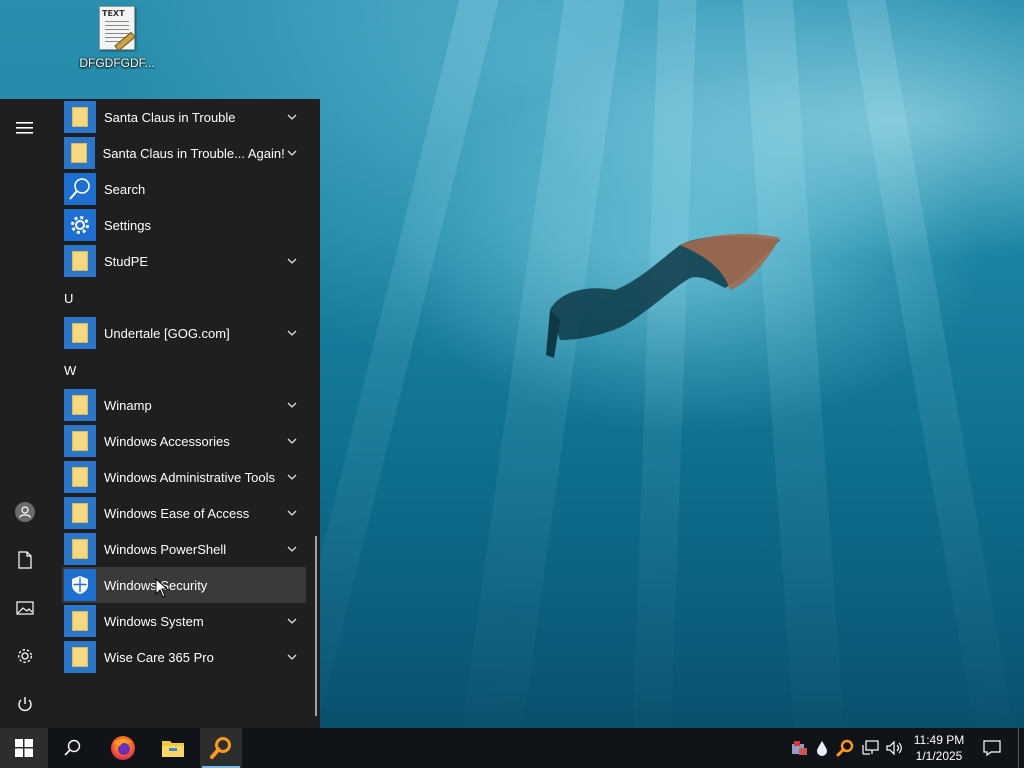  What do you see at coordinates (939, 748) in the screenshot?
I see `system-clock: 11:49 PM 1/1/2025` at bounding box center [939, 748].